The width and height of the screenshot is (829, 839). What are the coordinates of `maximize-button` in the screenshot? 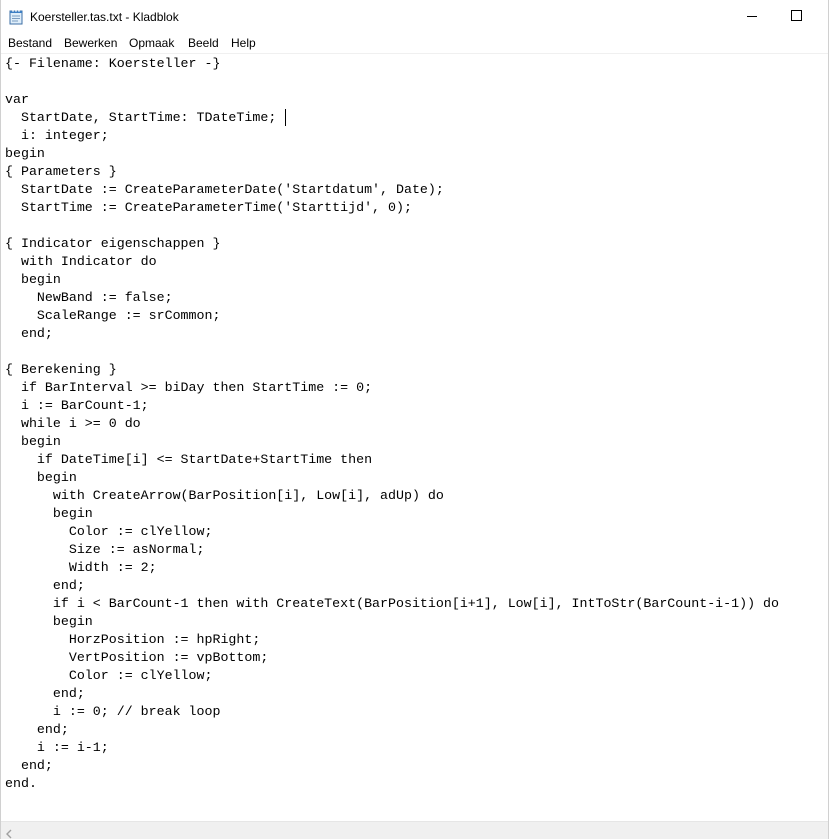 It's located at (796, 17).